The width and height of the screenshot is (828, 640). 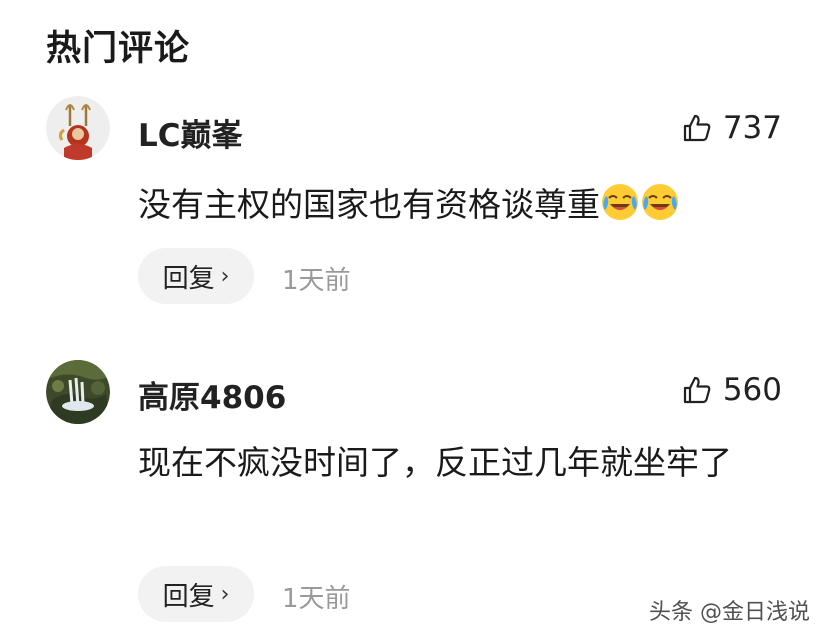 I want to click on section-title: 热门评论, so click(x=118, y=49).